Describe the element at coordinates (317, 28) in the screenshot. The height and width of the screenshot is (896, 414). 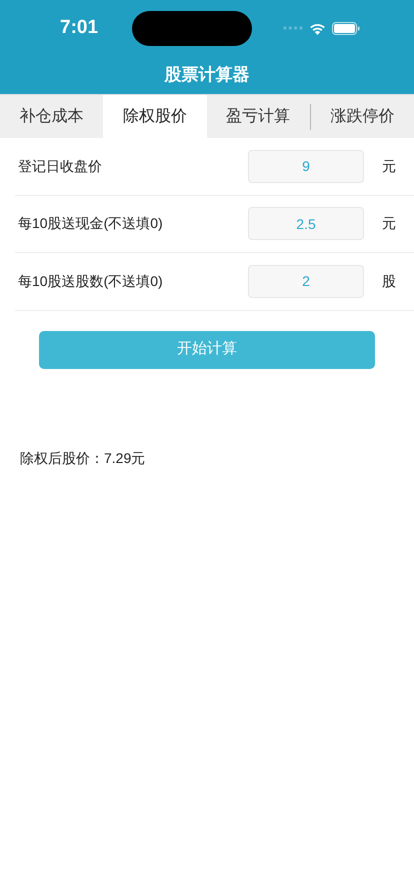
I see `wifi-icon` at that location.